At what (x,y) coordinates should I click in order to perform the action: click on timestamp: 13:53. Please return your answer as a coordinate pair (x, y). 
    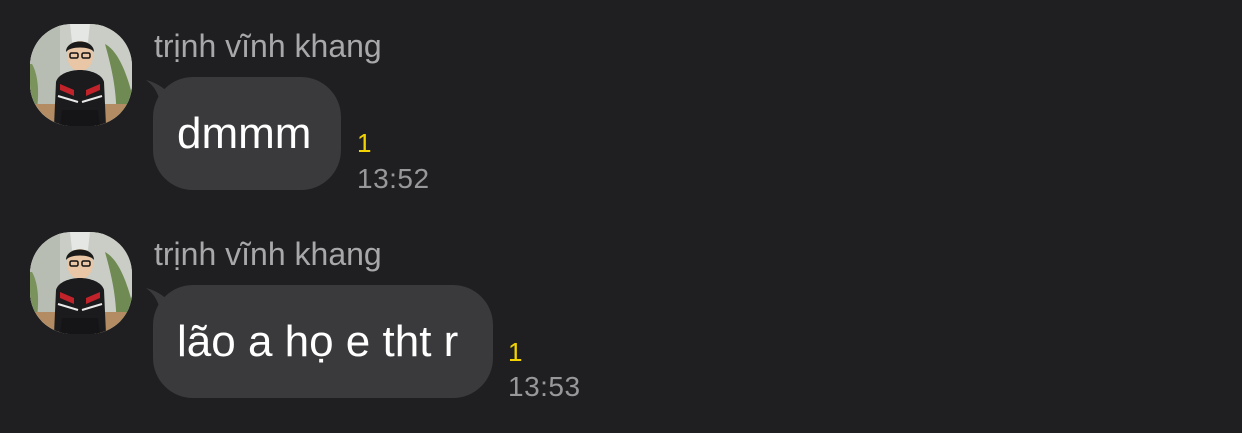
    Looking at the image, I should click on (544, 386).